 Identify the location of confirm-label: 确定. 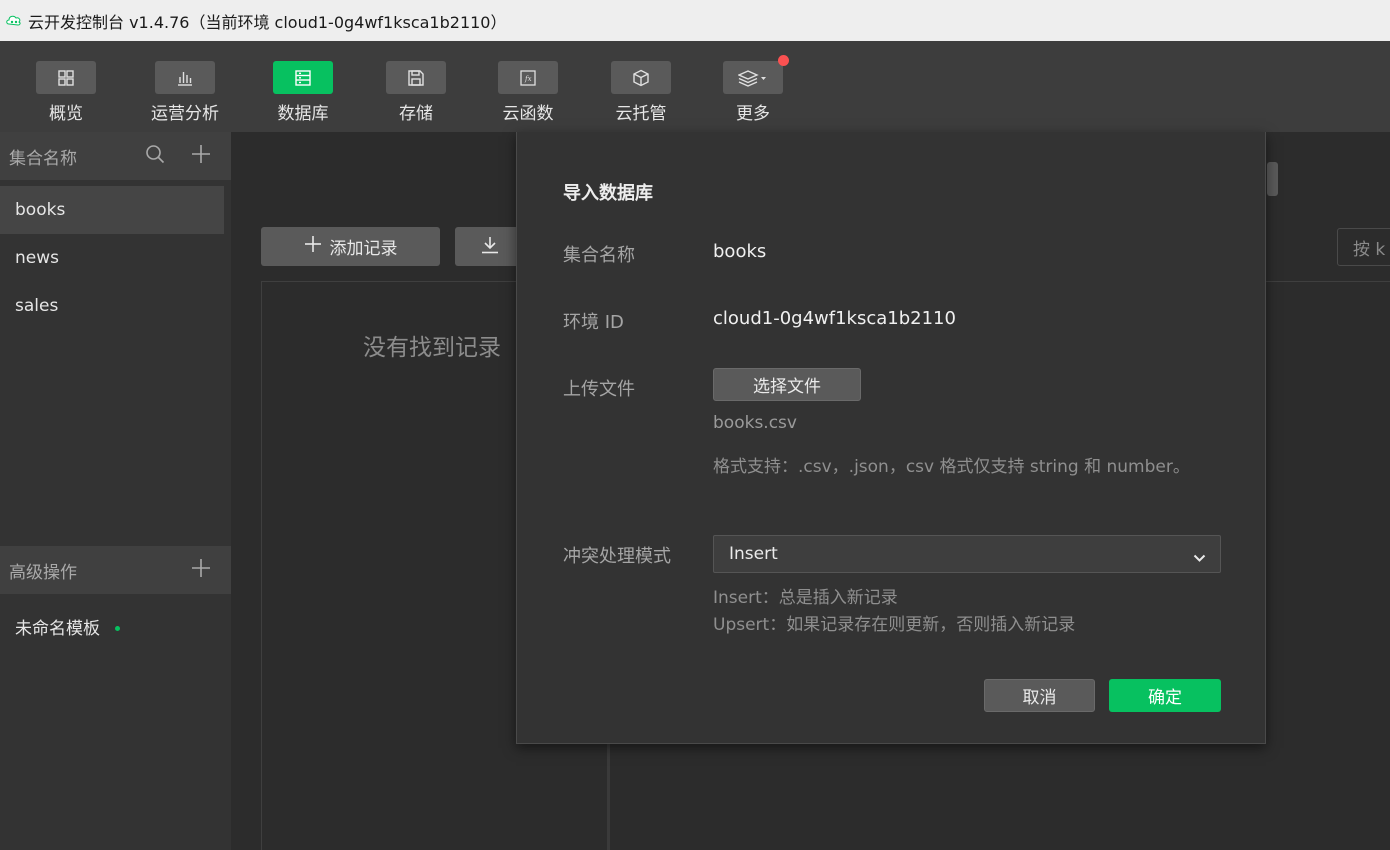
(1165, 698).